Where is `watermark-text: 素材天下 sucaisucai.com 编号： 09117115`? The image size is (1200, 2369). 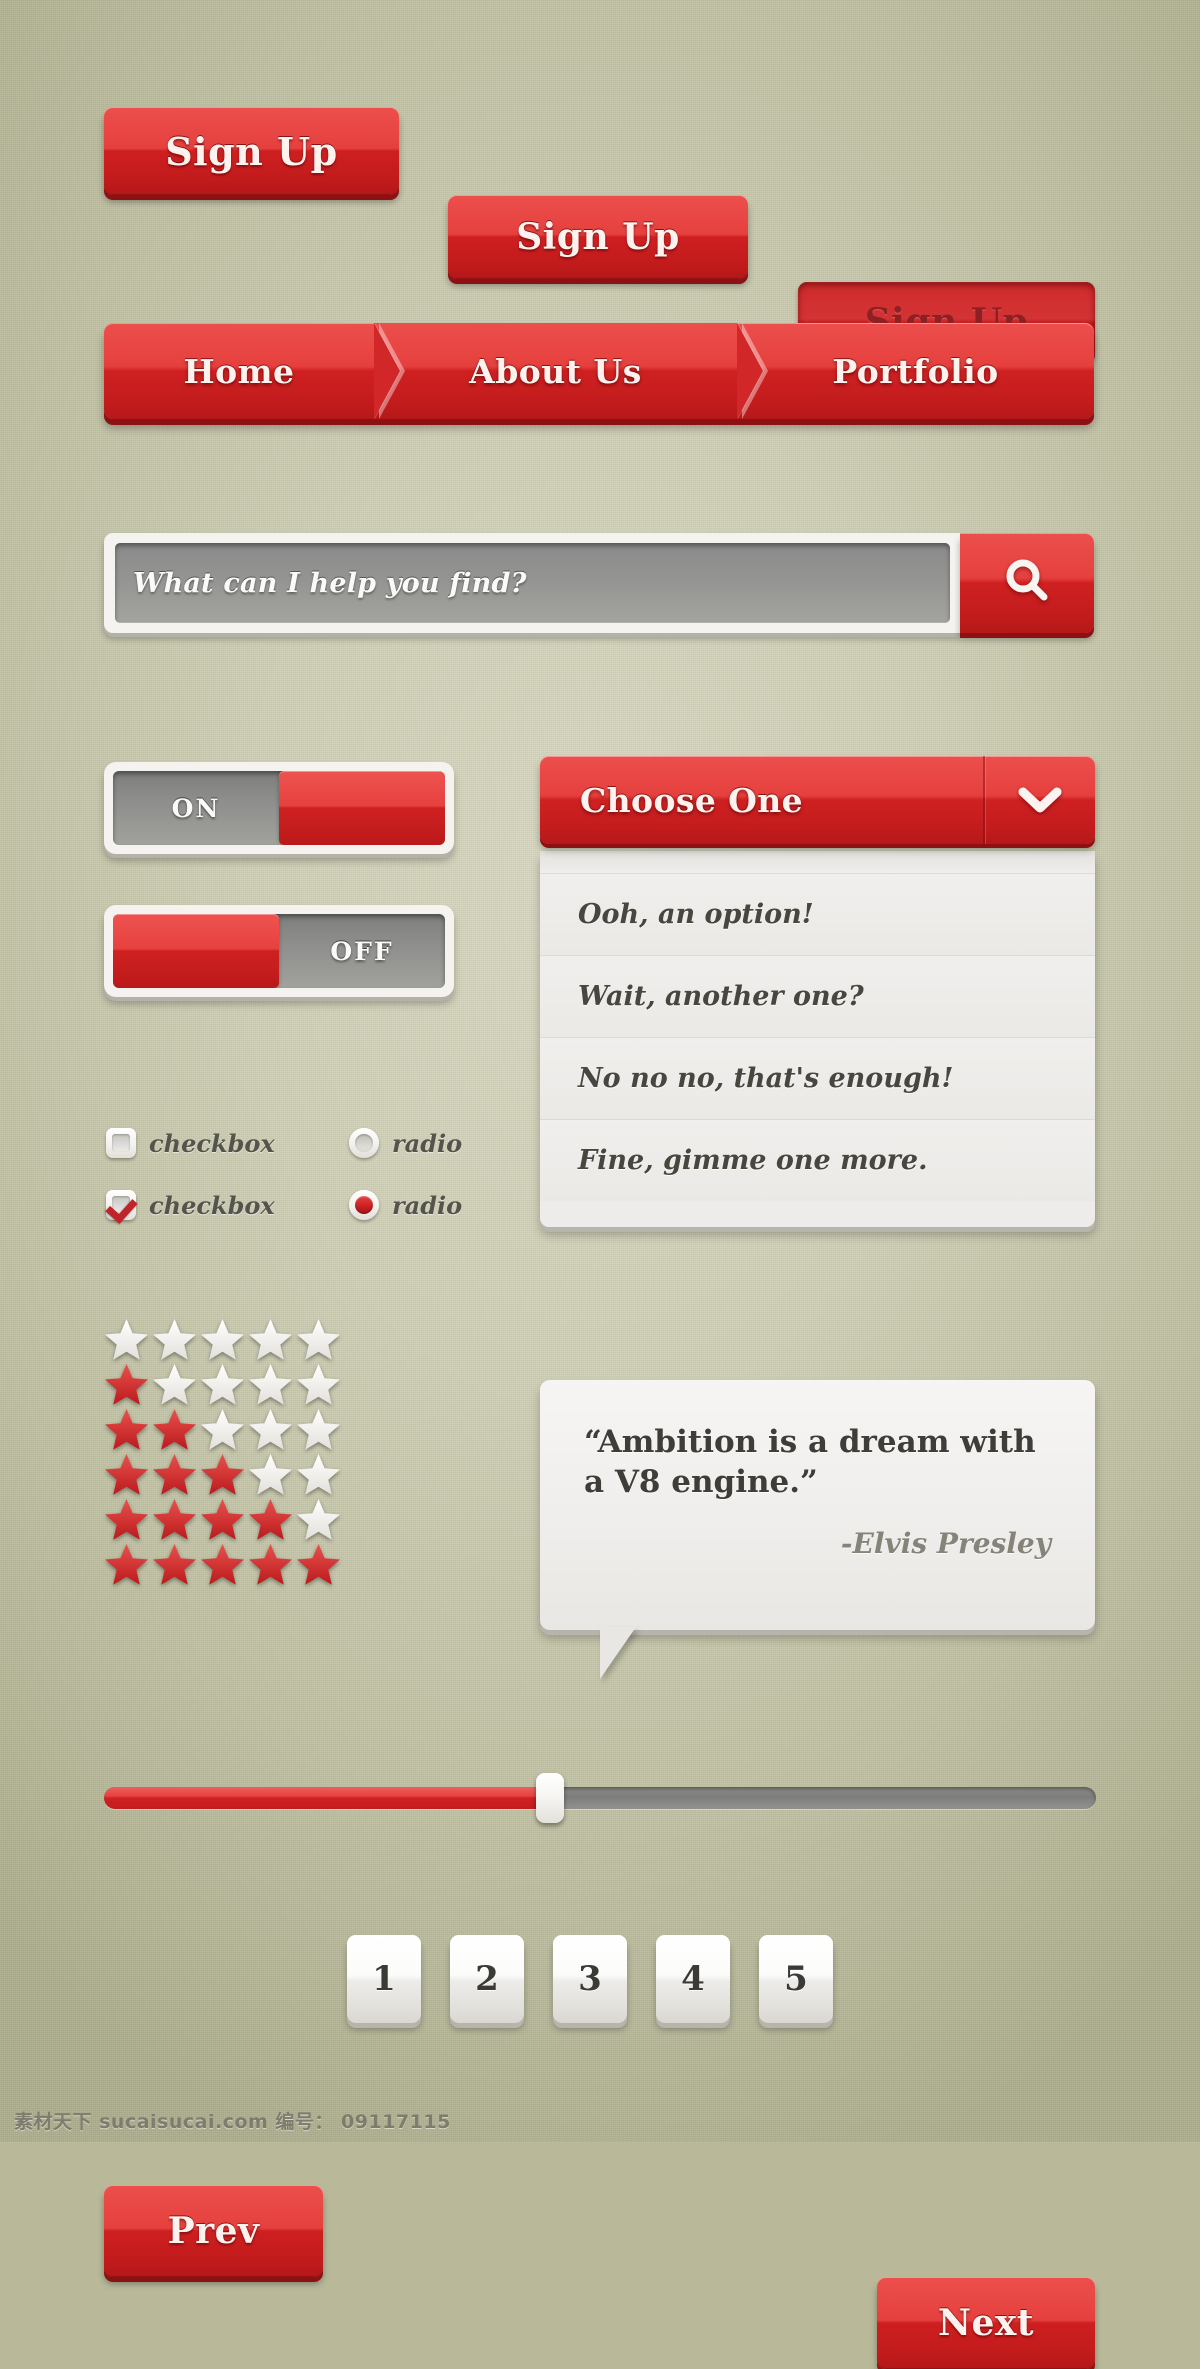
watermark-text: 素材天下 sucaisucai.com 编号： 09117115 is located at coordinates (232, 2122).